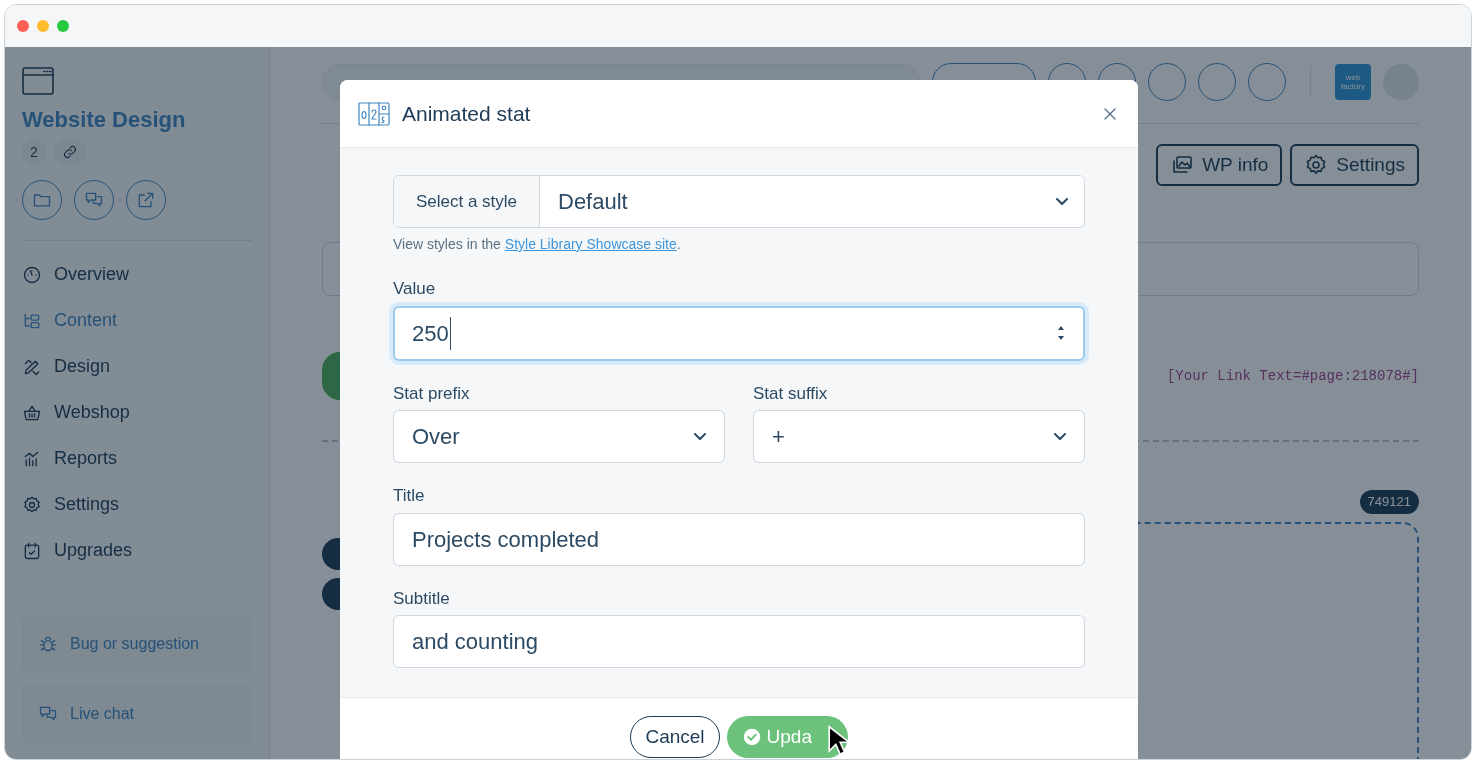  Describe the element at coordinates (137, 412) in the screenshot. I see `nav-item: Webshop` at that location.